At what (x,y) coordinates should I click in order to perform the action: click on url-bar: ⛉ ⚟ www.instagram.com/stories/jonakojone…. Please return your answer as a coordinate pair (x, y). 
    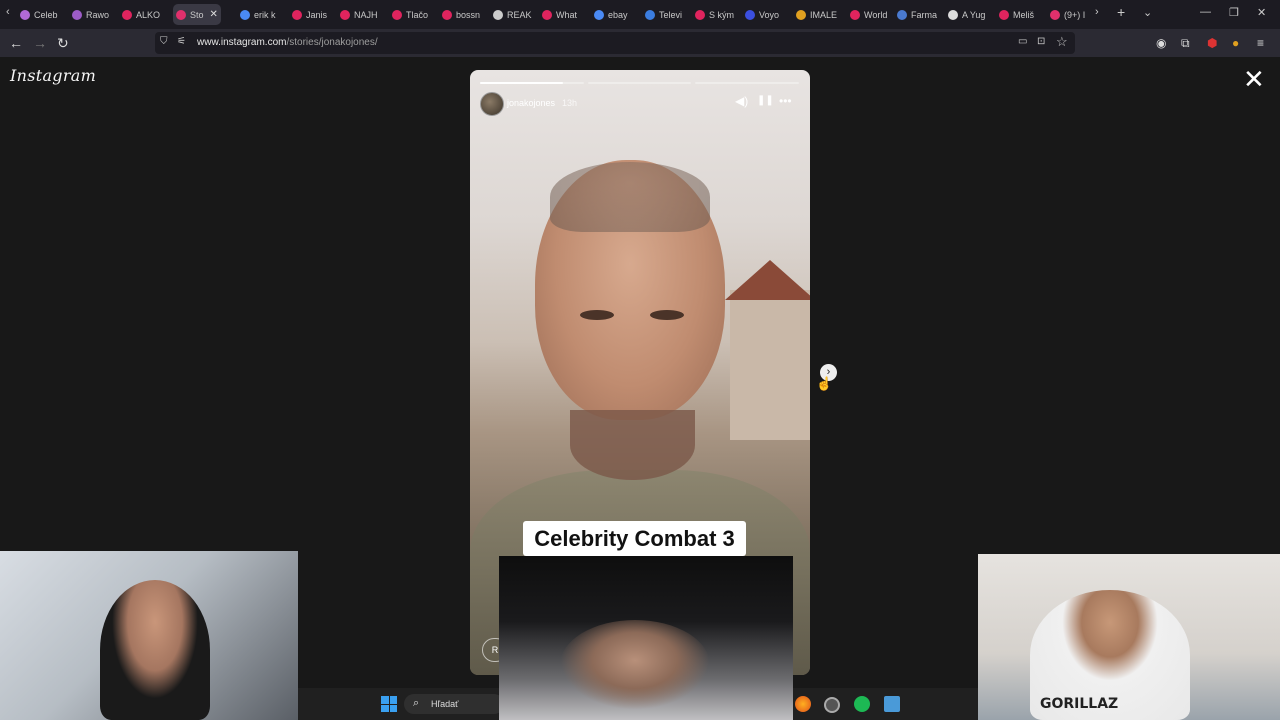
    Looking at the image, I should click on (615, 43).